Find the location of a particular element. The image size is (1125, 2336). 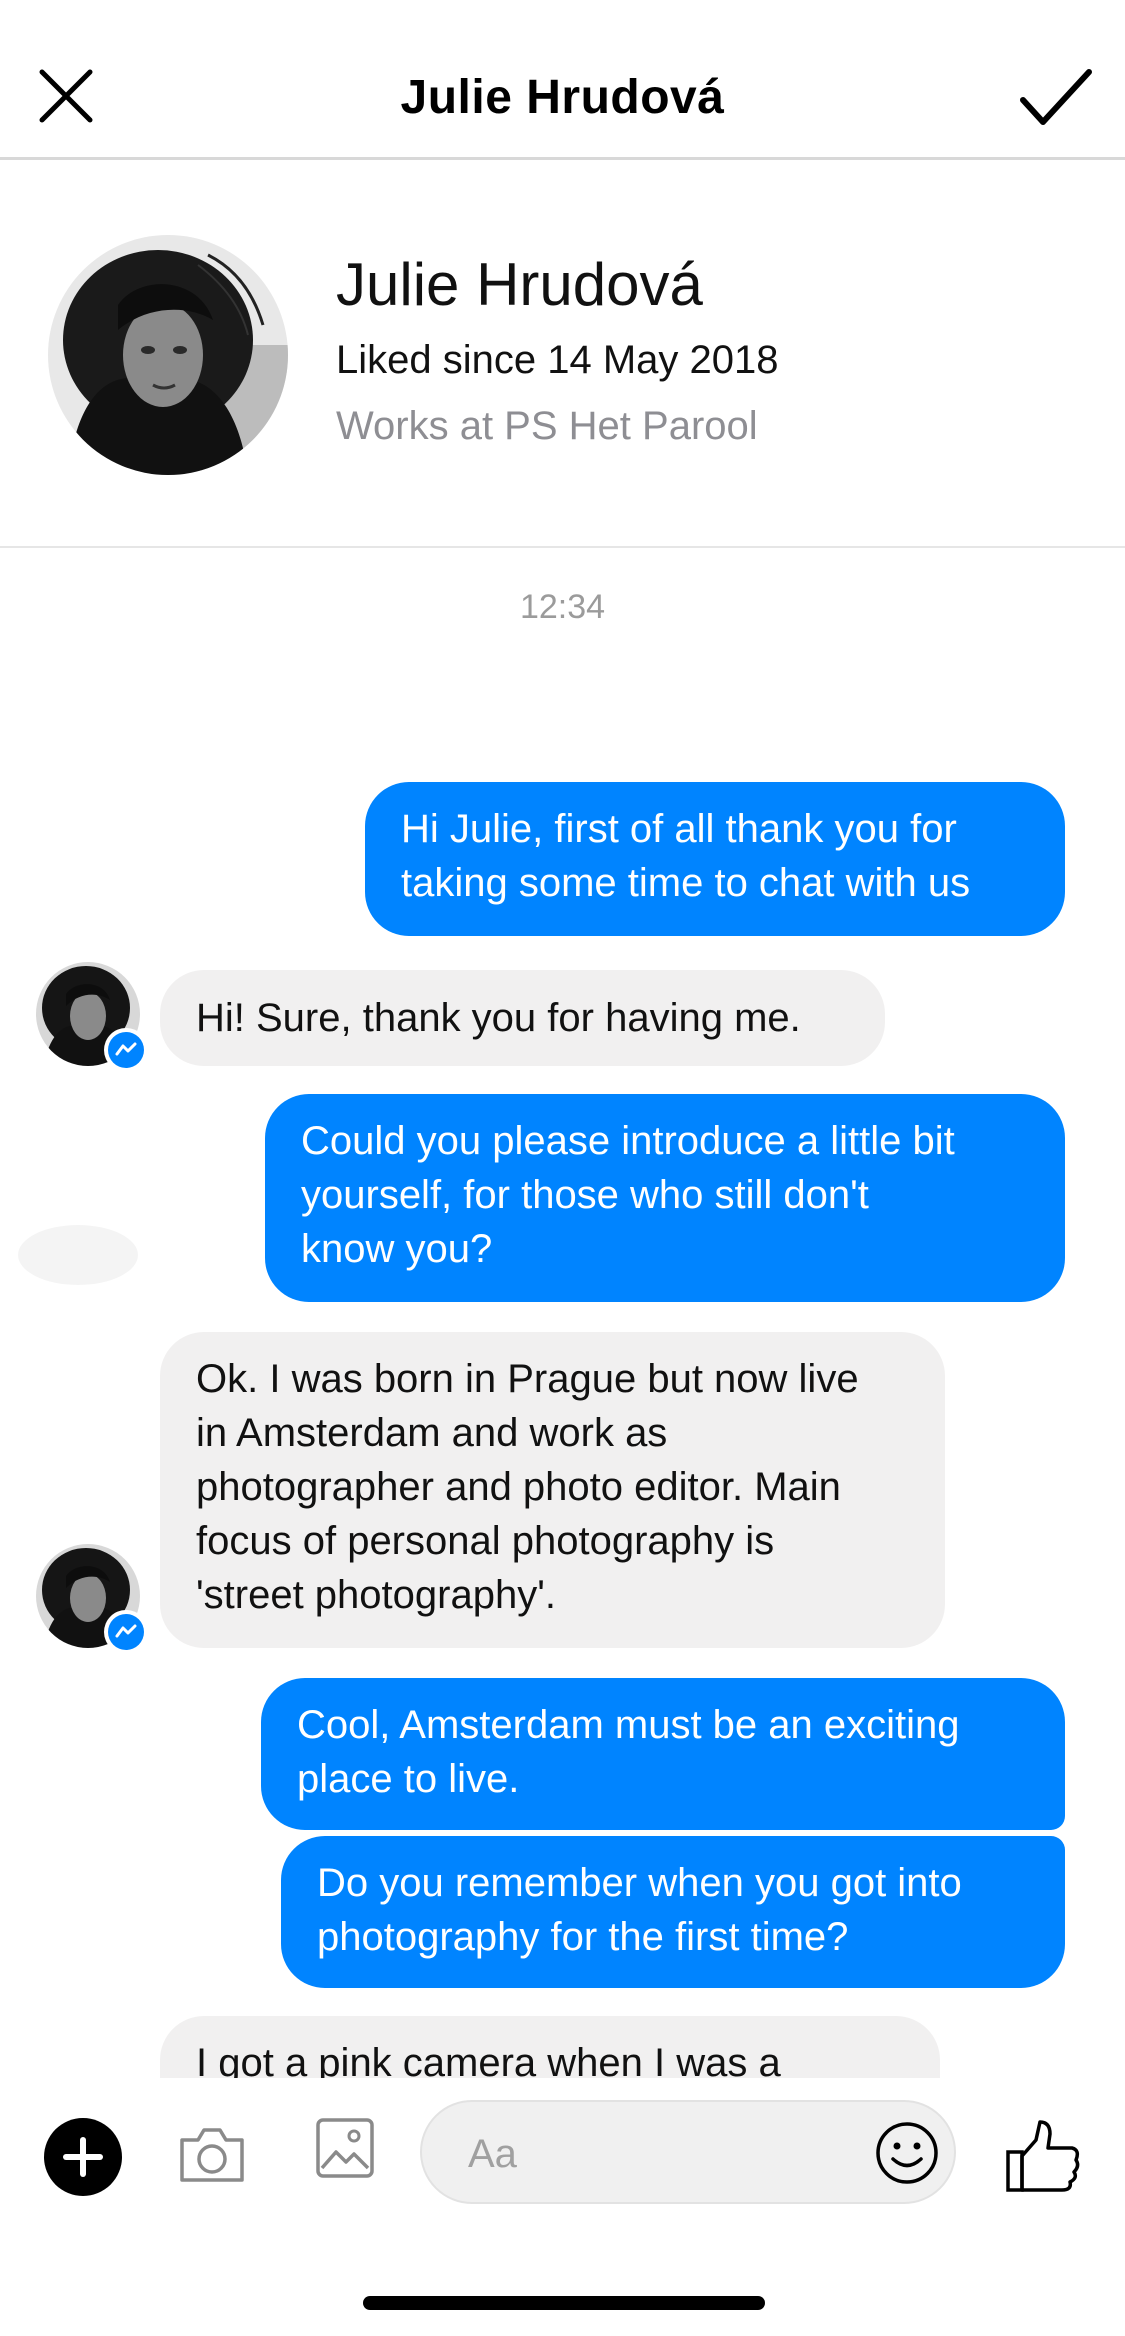

smiley-icon is located at coordinates (907, 2153).